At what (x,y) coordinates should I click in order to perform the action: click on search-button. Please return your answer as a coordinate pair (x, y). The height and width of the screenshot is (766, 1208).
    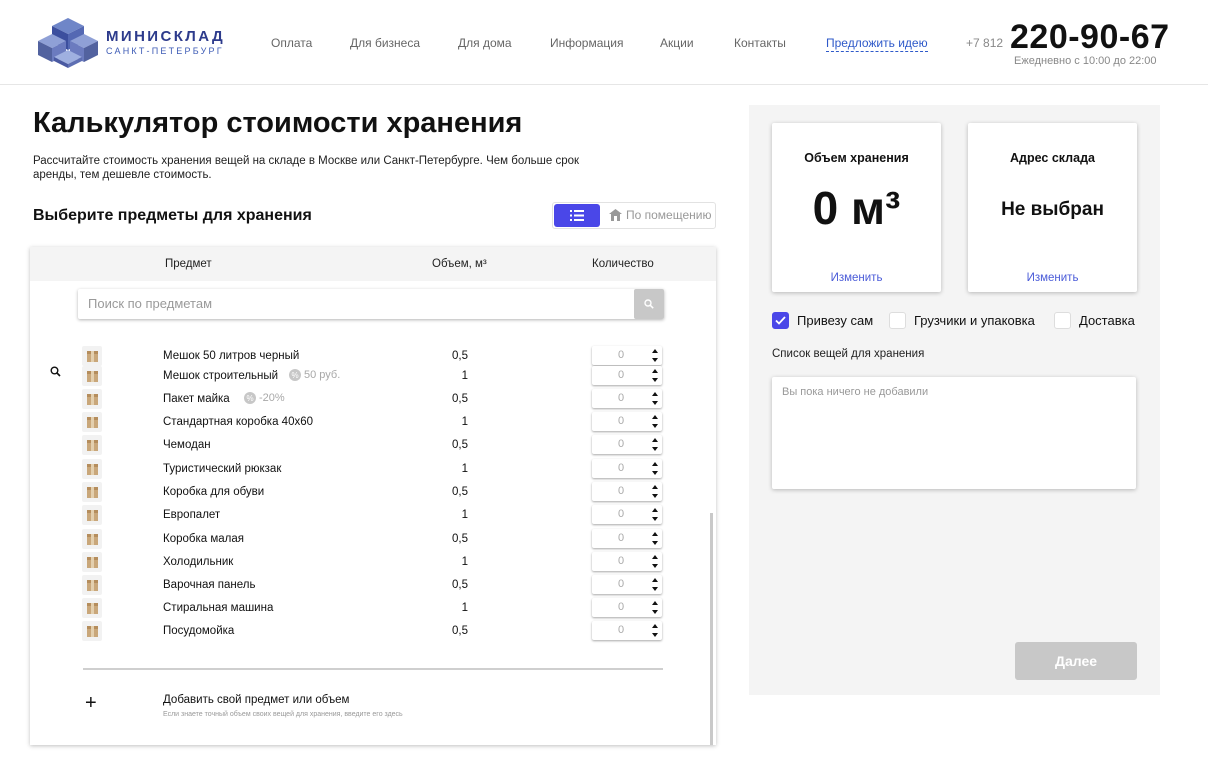
    Looking at the image, I should click on (649, 304).